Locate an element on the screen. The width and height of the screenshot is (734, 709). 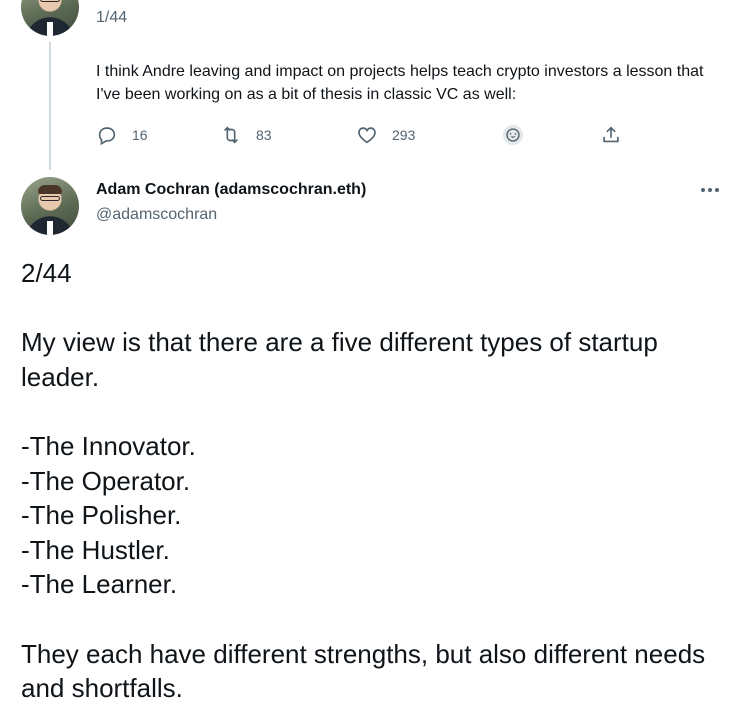
leader-type-item: -The Operator. is located at coordinates (106, 480).